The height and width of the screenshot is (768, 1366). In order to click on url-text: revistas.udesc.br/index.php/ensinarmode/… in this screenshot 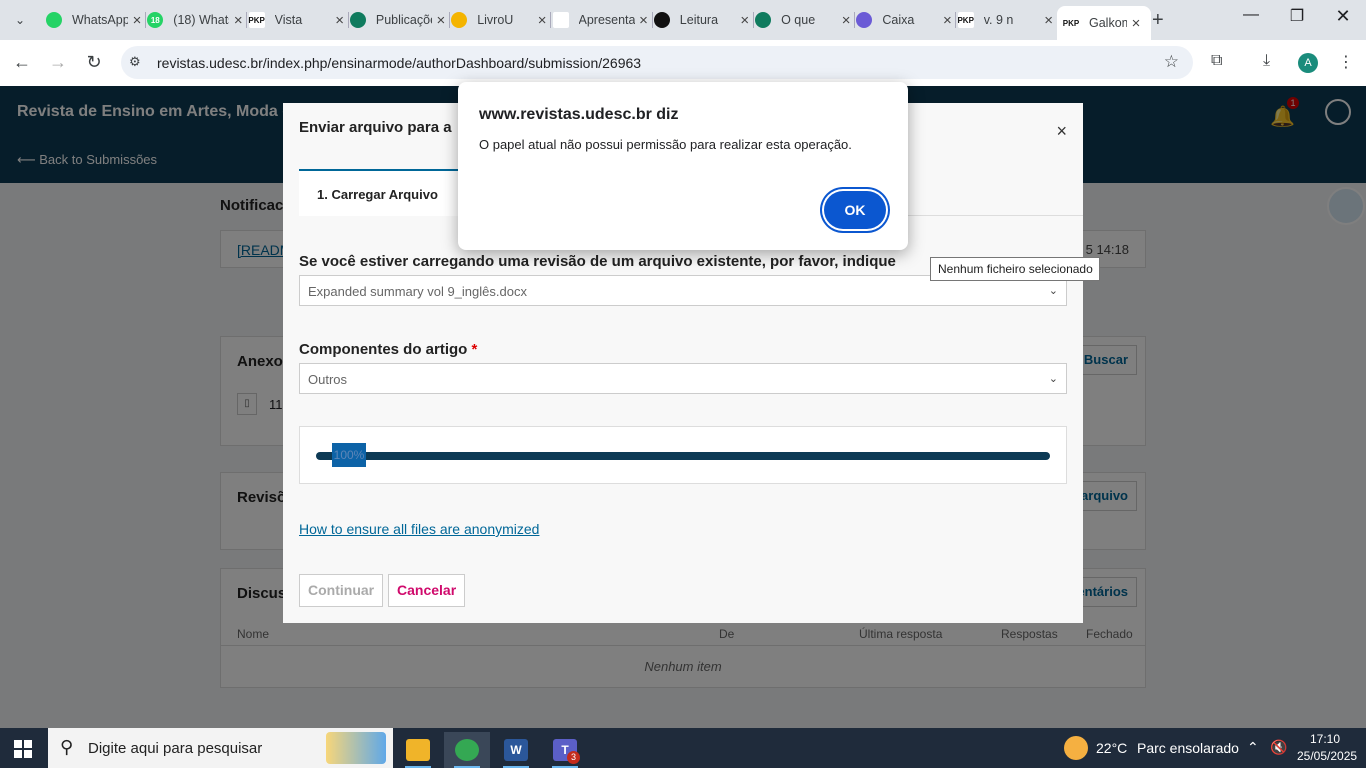, I will do `click(399, 63)`.